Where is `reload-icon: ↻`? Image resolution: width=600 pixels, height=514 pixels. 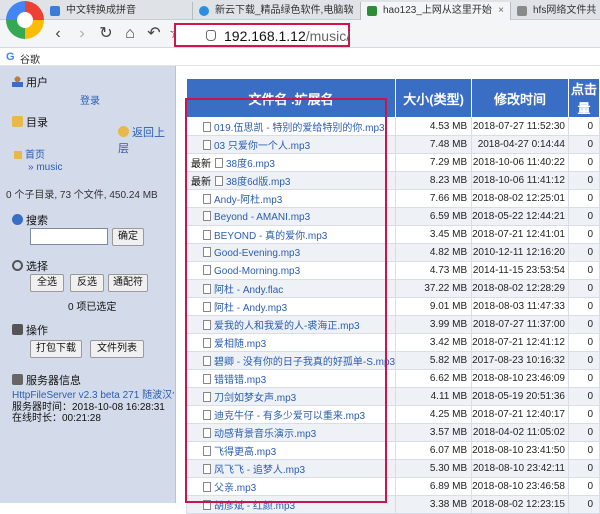
reload-icon: ↻ is located at coordinates (106, 34).